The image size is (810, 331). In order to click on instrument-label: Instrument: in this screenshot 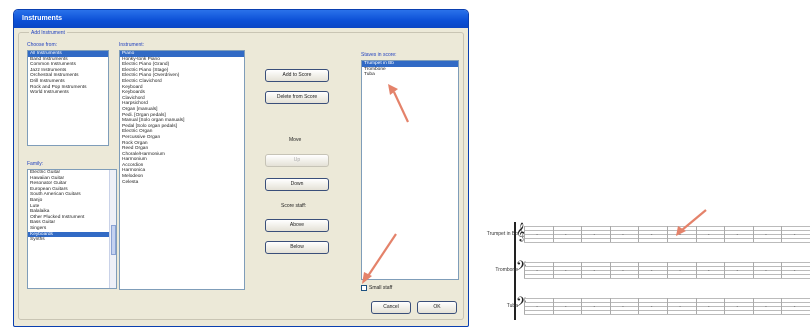, I will do `click(132, 45)`.